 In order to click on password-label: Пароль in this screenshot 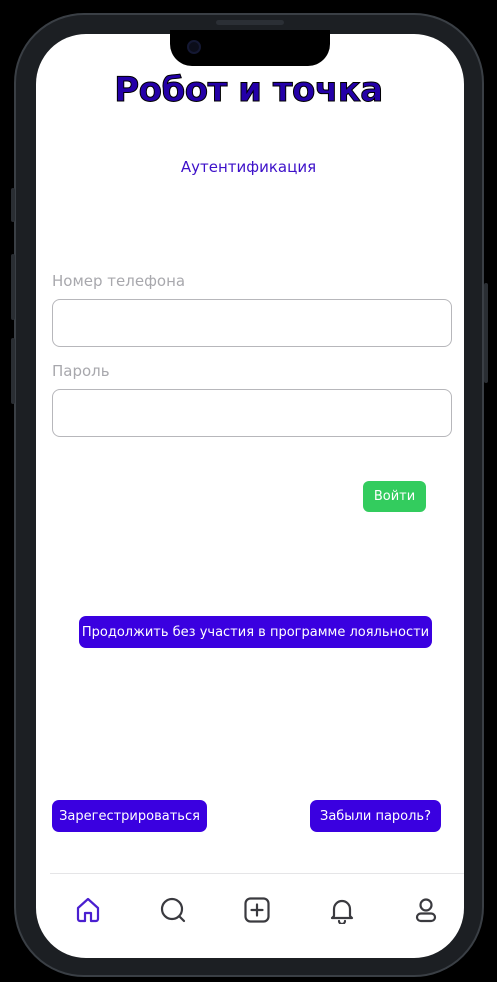, I will do `click(81, 371)`.